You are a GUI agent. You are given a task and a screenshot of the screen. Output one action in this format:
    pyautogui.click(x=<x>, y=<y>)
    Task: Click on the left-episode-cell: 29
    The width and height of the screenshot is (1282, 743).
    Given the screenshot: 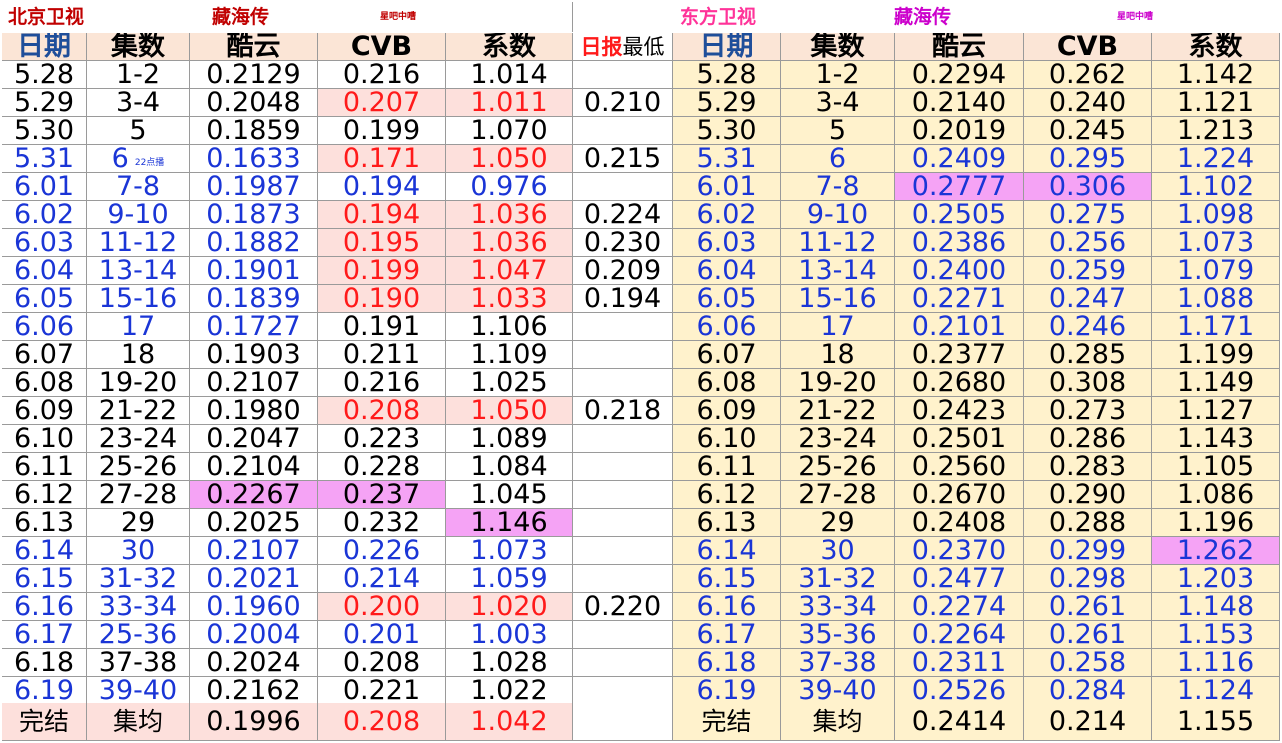 What is the action you would take?
    pyautogui.click(x=138, y=523)
    